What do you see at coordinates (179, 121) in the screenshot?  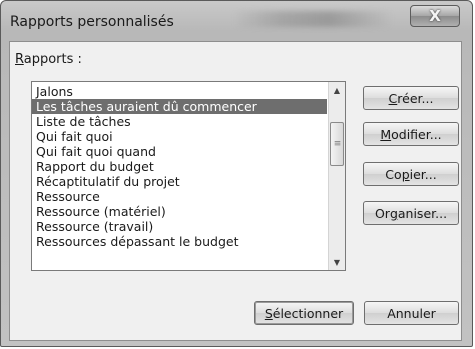 I see `list-item: Liste de tâches` at bounding box center [179, 121].